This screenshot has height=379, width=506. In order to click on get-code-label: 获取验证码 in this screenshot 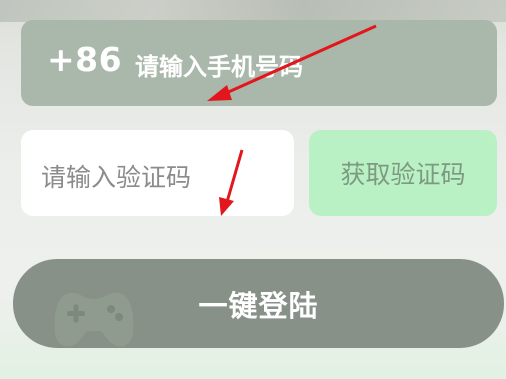, I will do `click(403, 174)`.